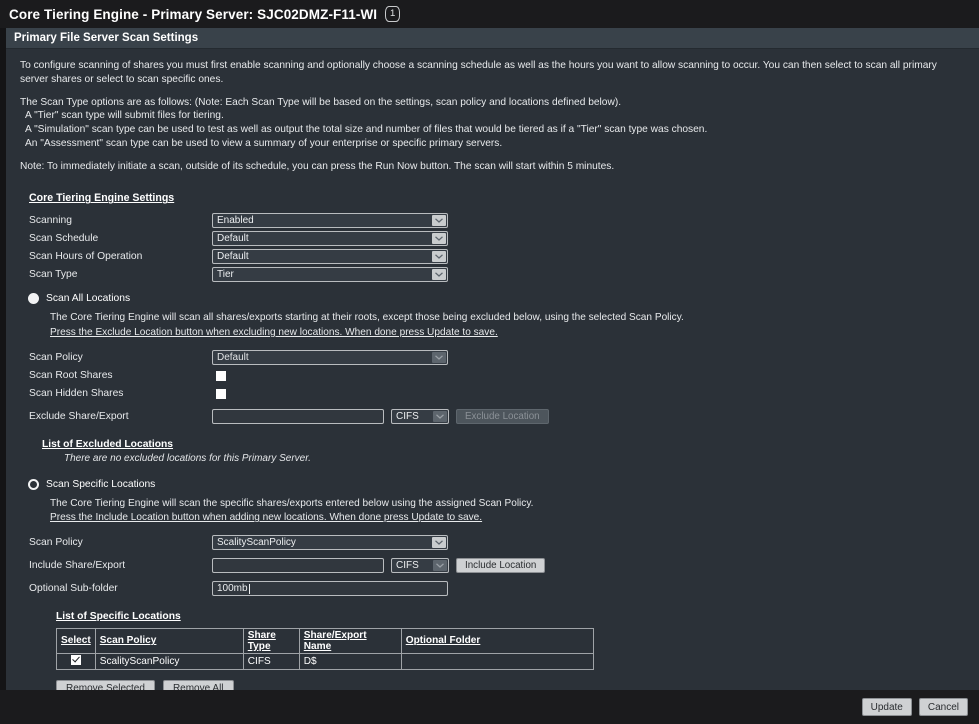 The width and height of the screenshot is (979, 724). What do you see at coordinates (221, 393) in the screenshot?
I see `scan-hidden-shares-checkbox` at bounding box center [221, 393].